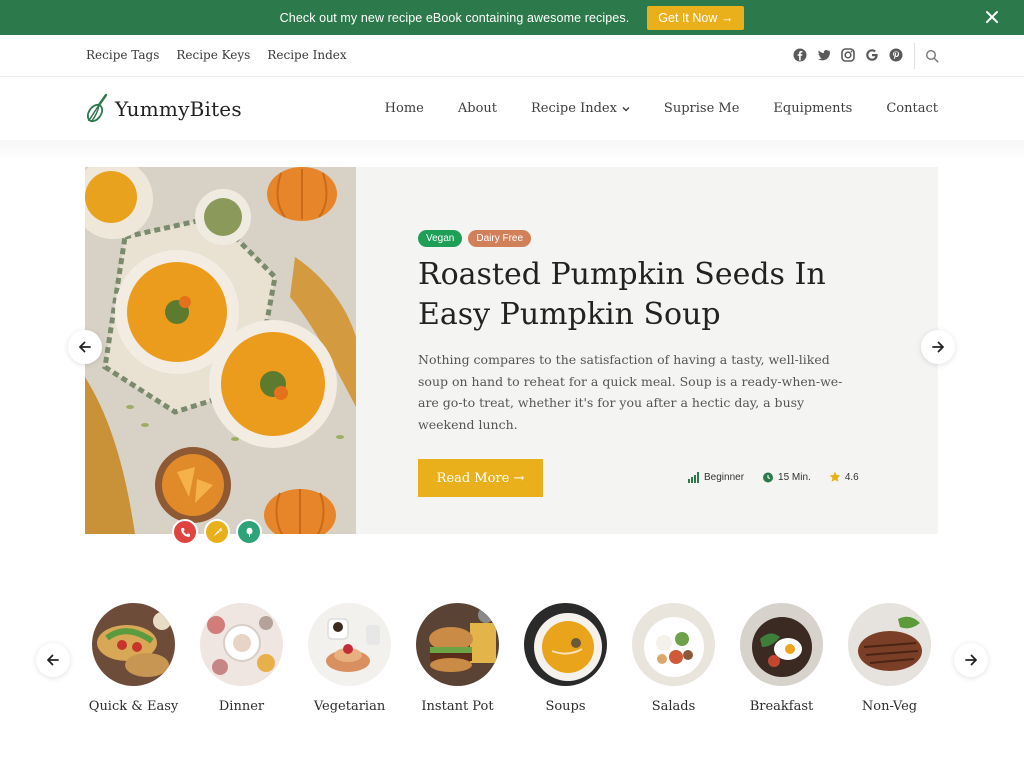  What do you see at coordinates (872, 55) in the screenshot?
I see `google-icon` at bounding box center [872, 55].